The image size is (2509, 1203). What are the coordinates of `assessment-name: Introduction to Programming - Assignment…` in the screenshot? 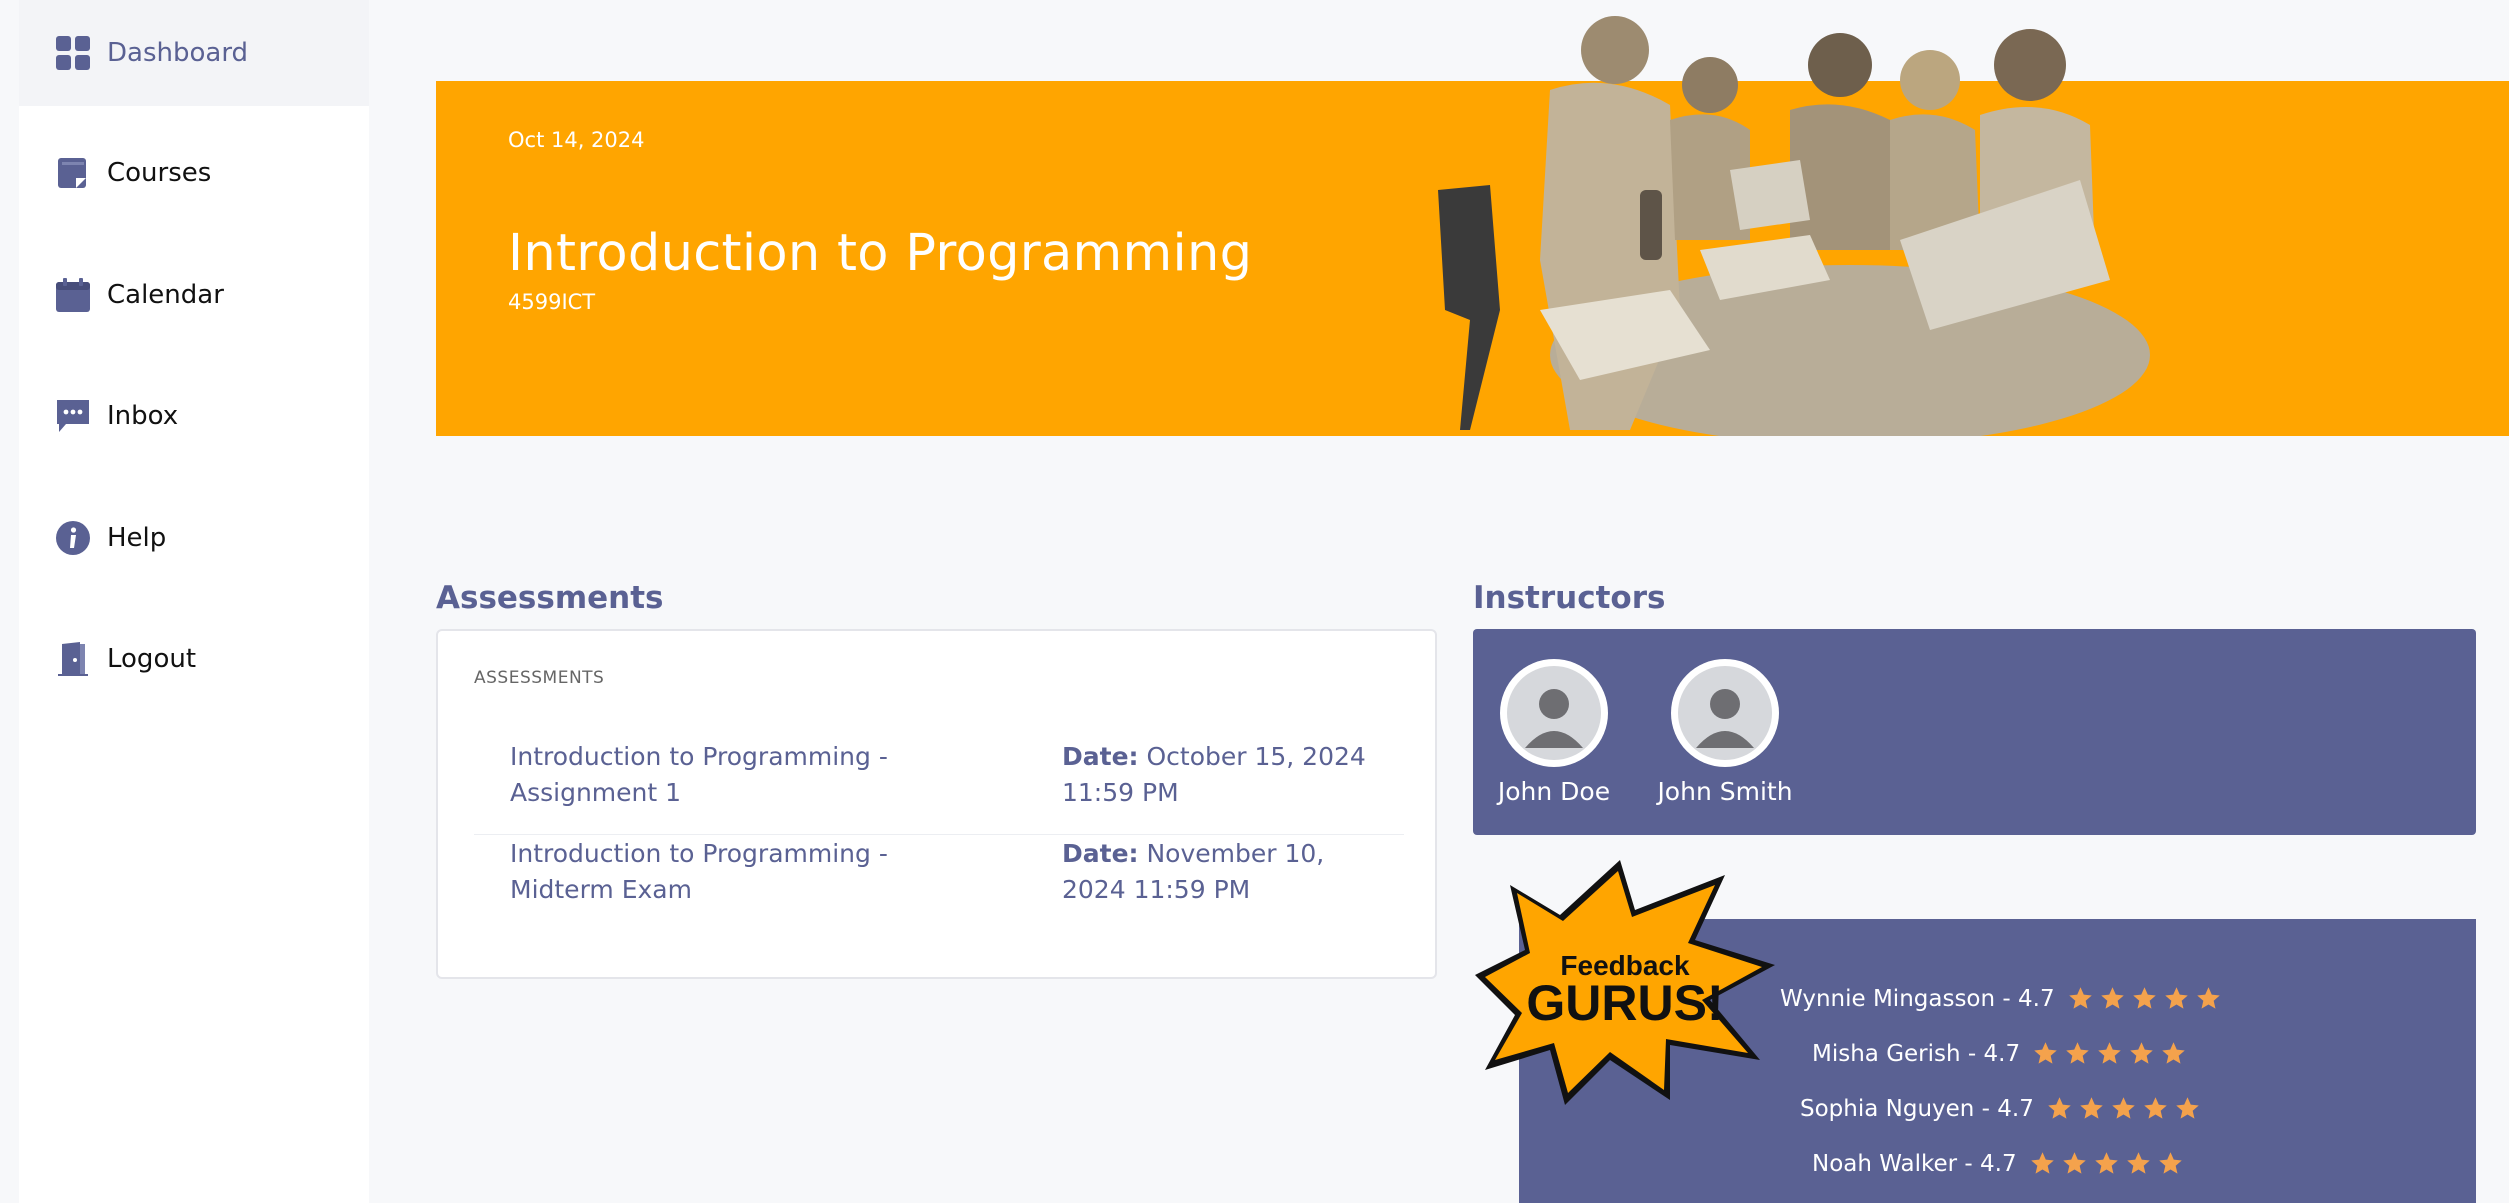 It's located at (730, 775).